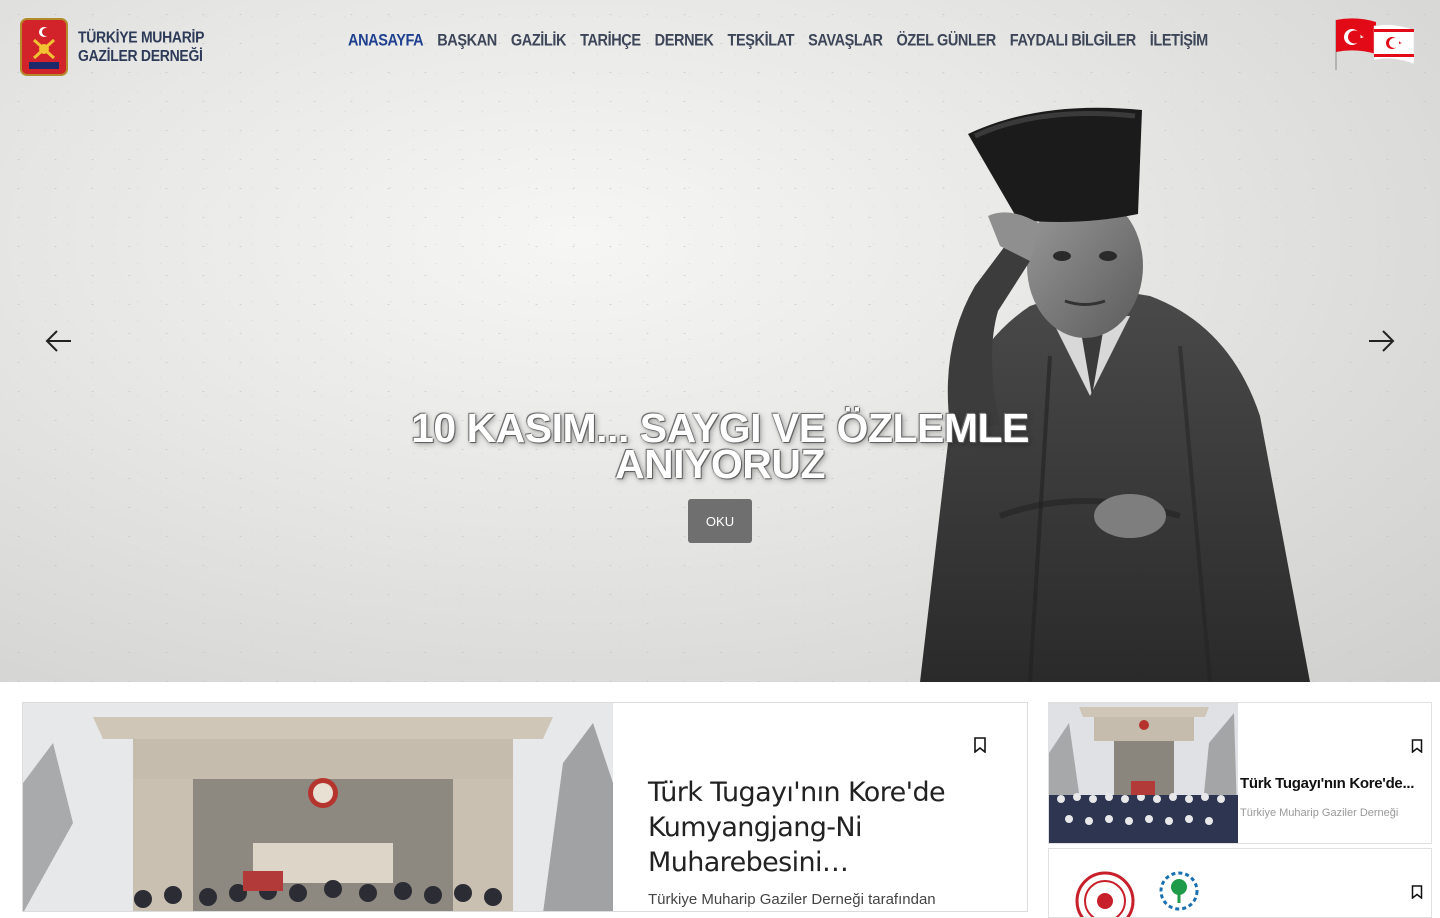 The width and height of the screenshot is (1440, 918). Describe the element at coordinates (59, 341) in the screenshot. I see `slider-prev-arrow-icon` at that location.